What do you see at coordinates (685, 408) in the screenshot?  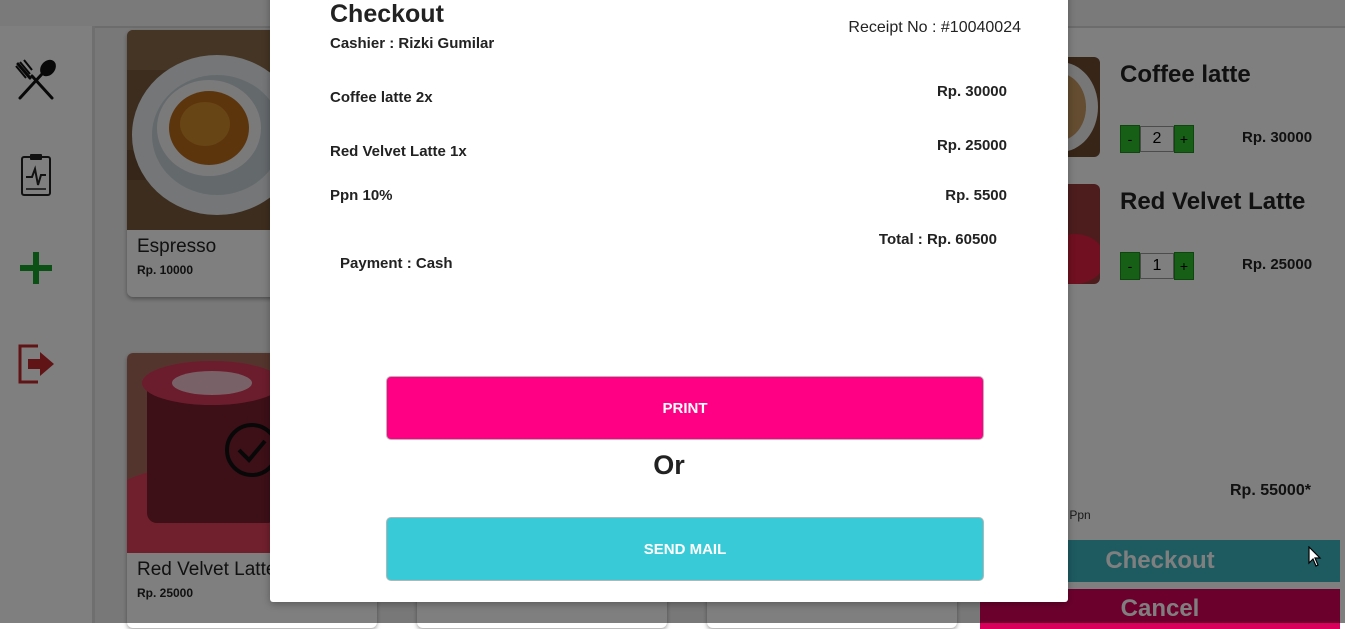 I see `print-button: PRINT` at bounding box center [685, 408].